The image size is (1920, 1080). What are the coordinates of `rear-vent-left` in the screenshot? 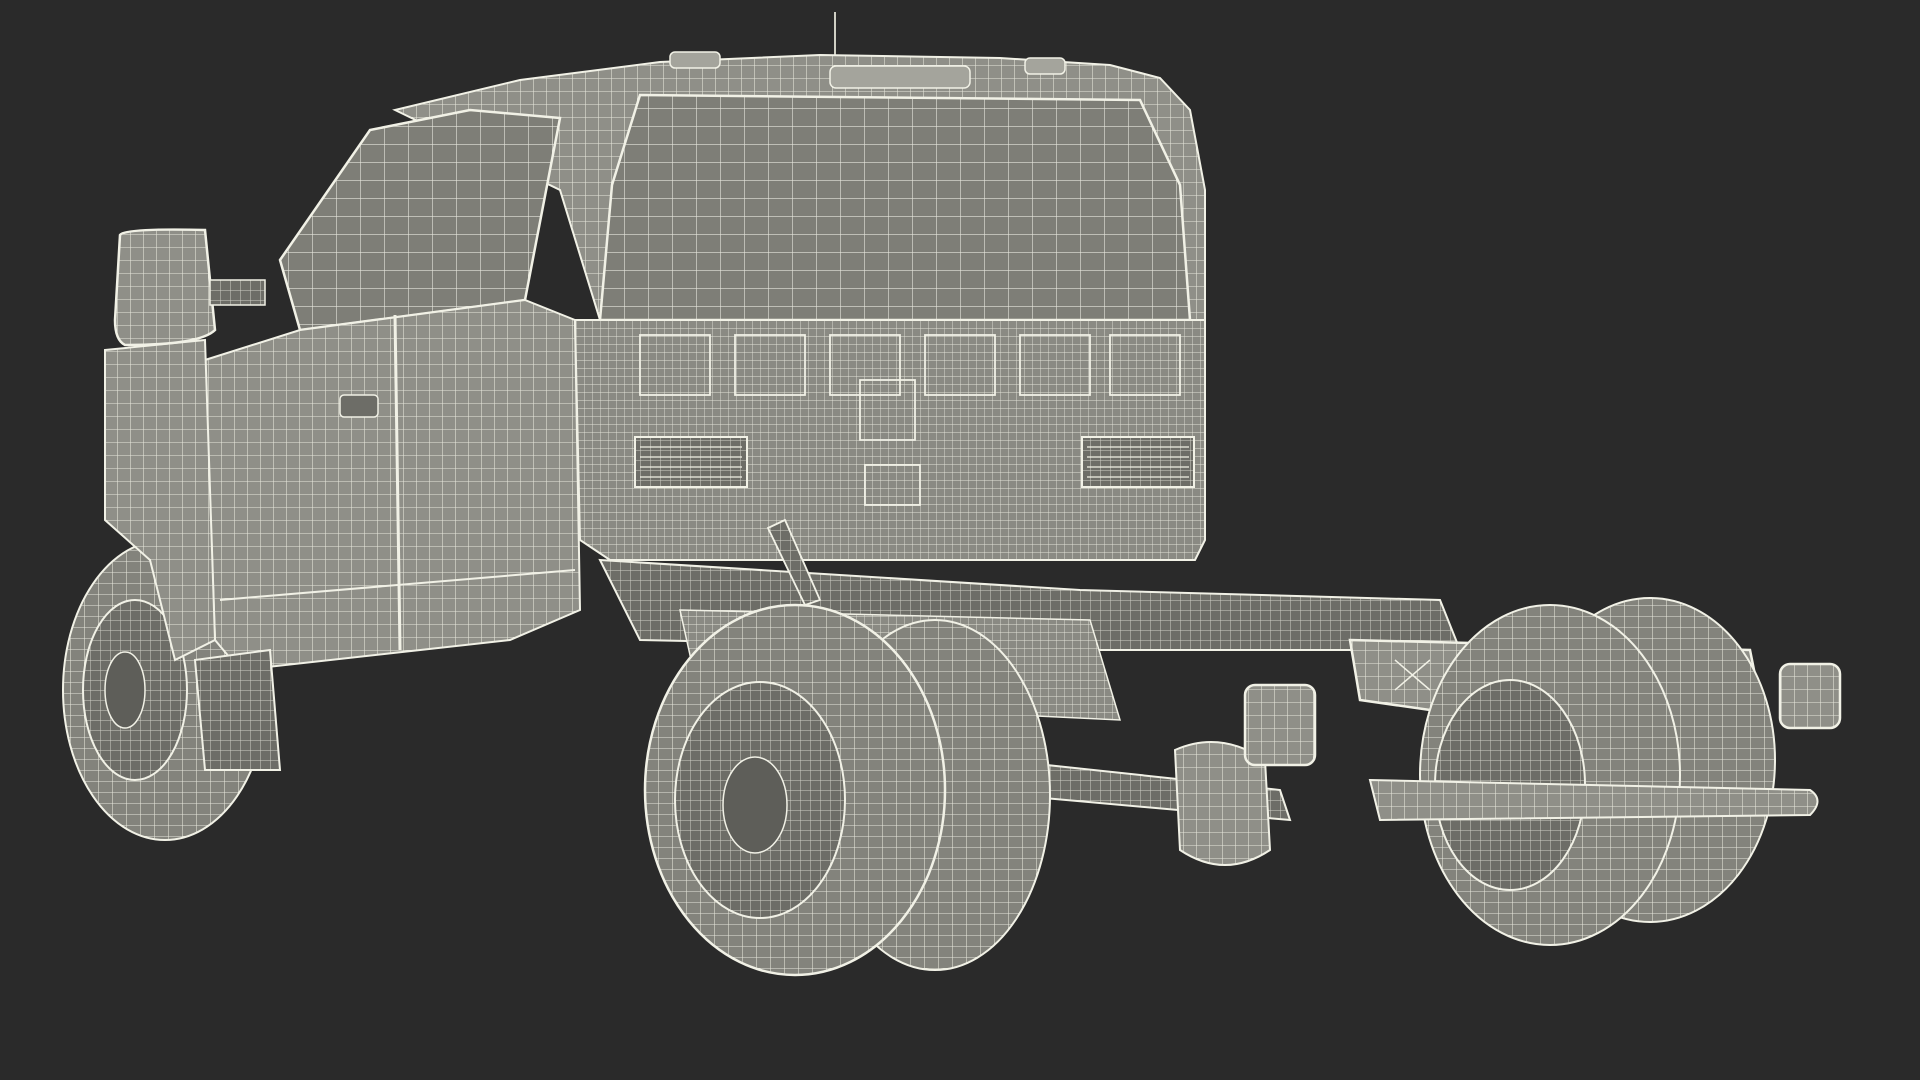 It's located at (691, 462).